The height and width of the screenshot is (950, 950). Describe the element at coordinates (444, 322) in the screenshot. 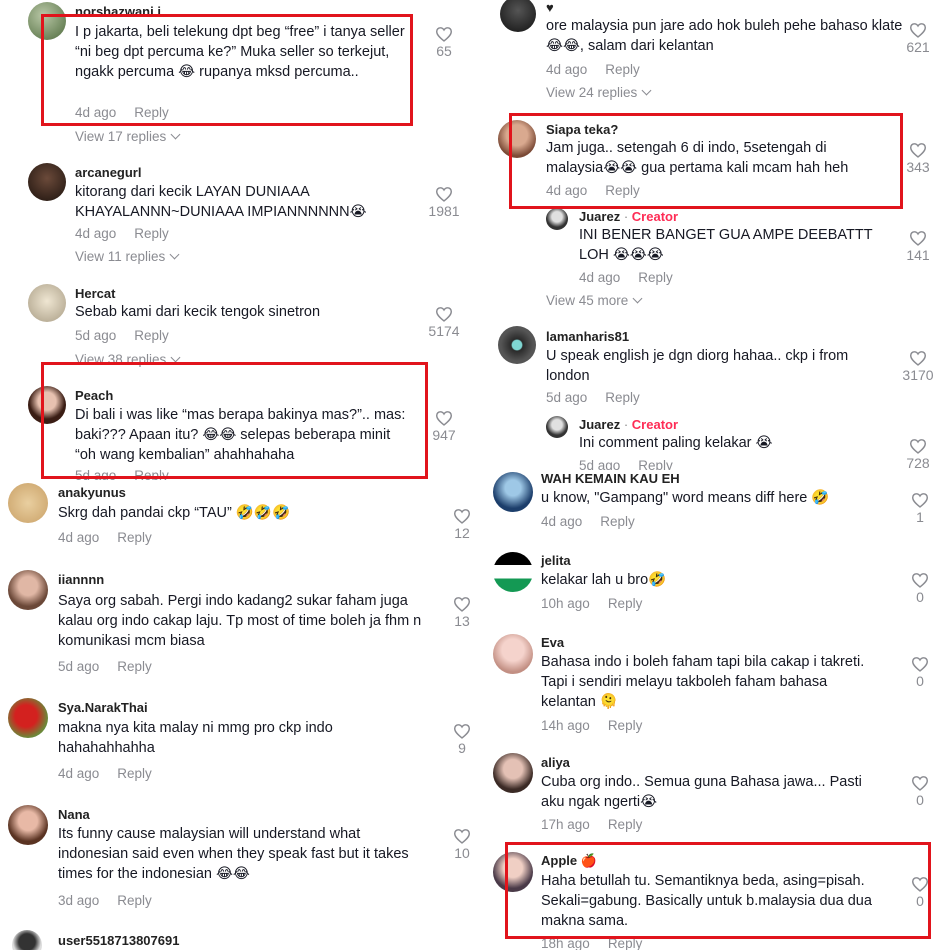

I see `like-button: 5174` at that location.